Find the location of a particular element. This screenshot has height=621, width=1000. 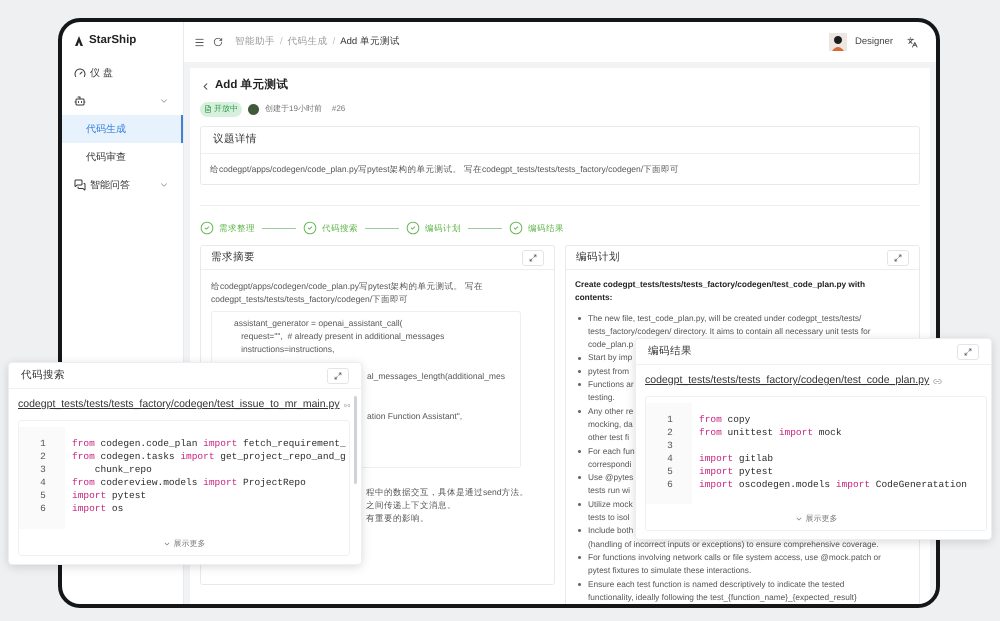

summary-text: 给codegpt/apps/codegen/code_plan.py写pytest架构的单元测试。 写在 is located at coordinates (347, 286).